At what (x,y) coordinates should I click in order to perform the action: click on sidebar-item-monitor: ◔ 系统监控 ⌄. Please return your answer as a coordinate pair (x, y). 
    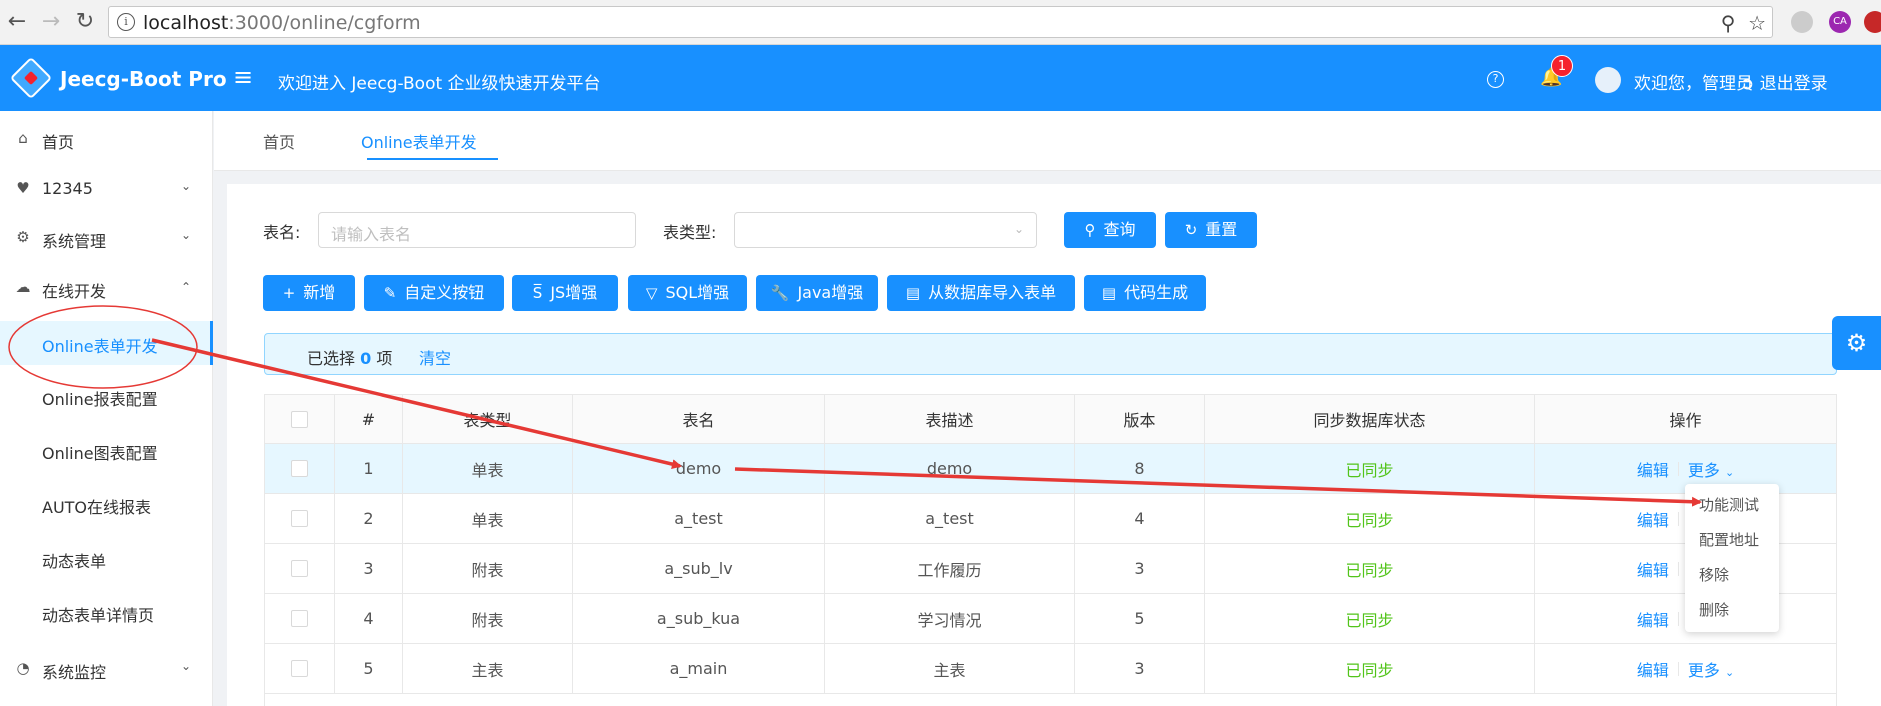
    Looking at the image, I should click on (106, 669).